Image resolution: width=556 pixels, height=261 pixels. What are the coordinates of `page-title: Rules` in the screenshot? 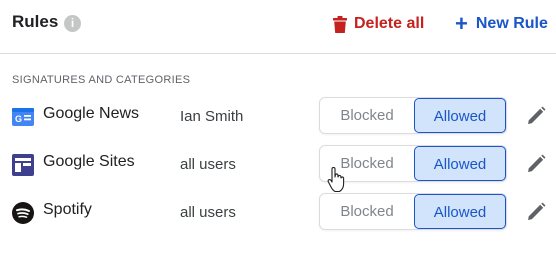 It's located at (35, 21).